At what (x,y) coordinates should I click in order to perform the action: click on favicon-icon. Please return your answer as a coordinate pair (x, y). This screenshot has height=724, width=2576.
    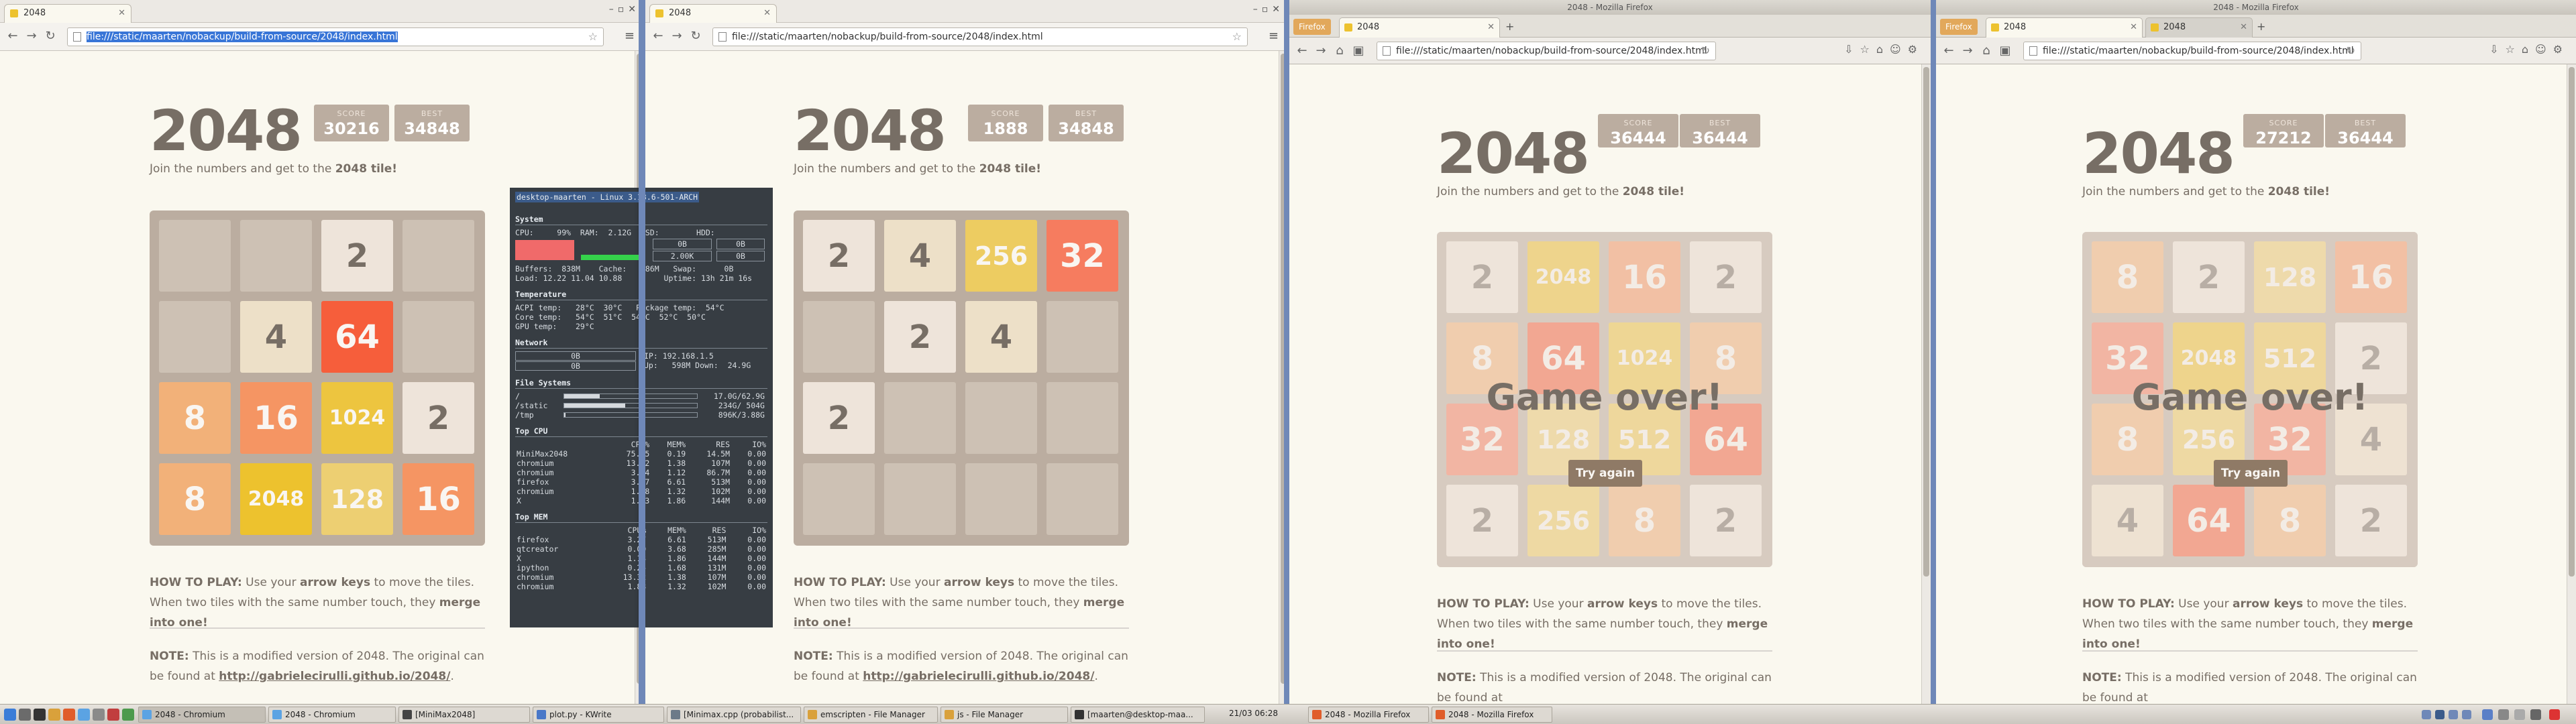
    Looking at the image, I should click on (14, 13).